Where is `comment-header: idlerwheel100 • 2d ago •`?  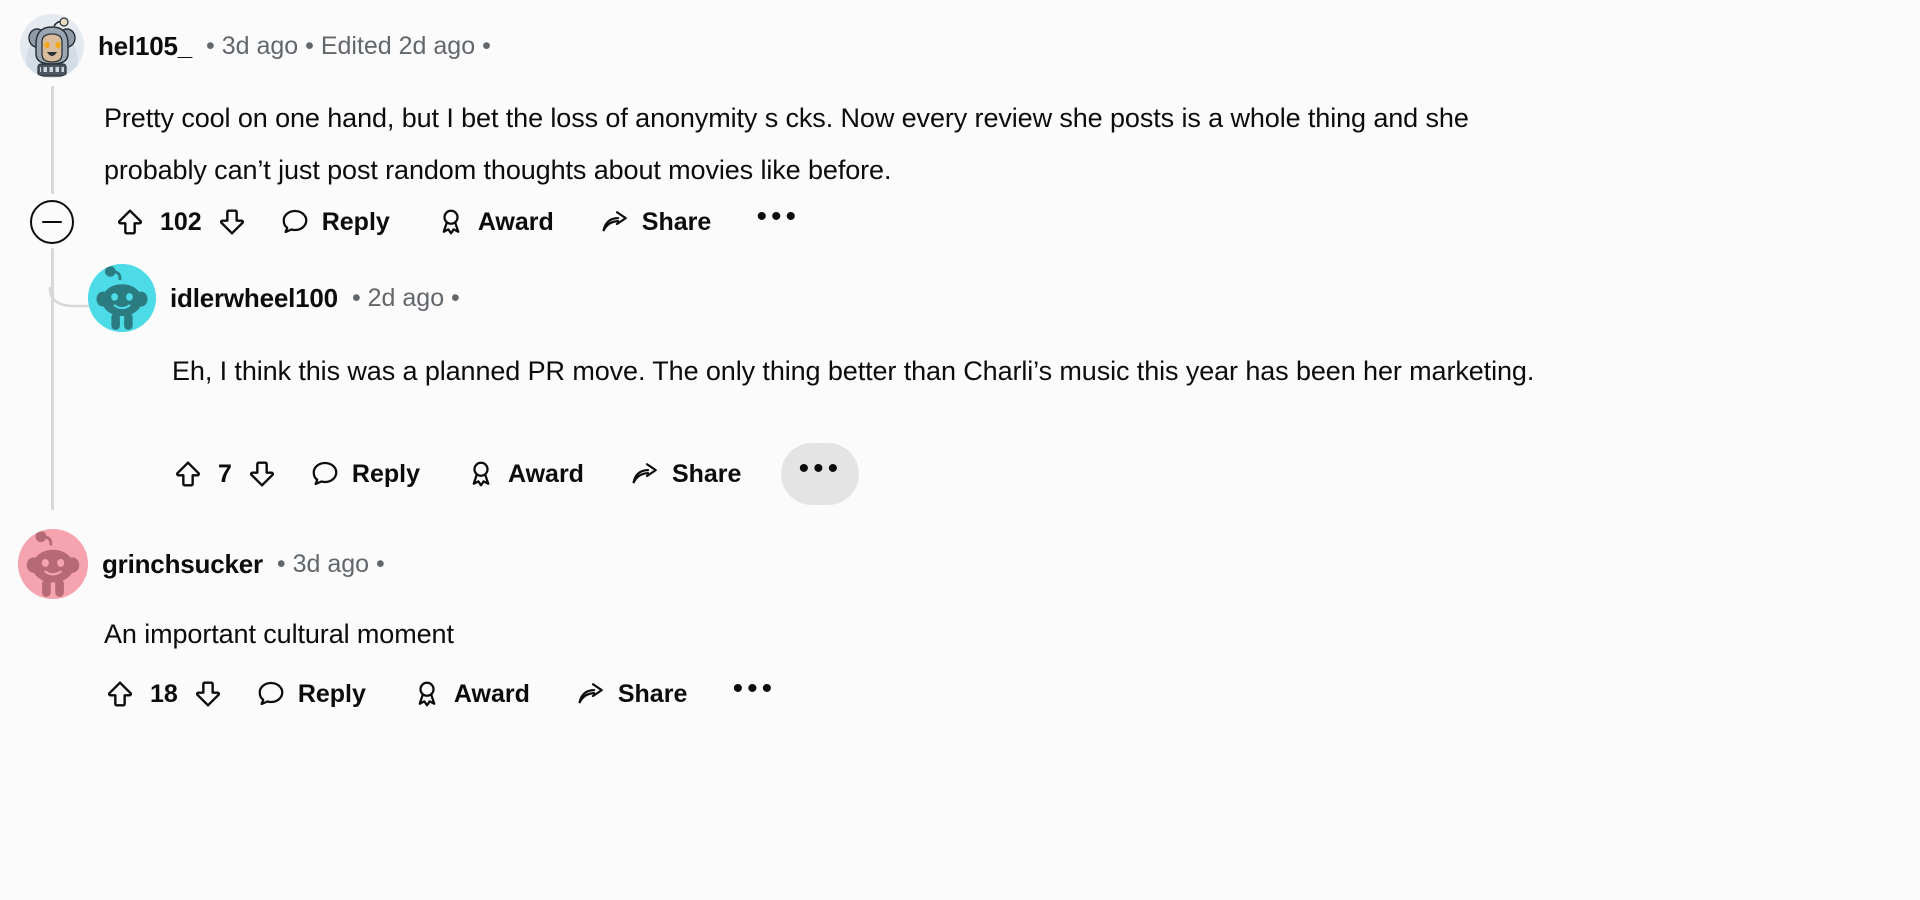
comment-header: idlerwheel100 • 2d ago • is located at coordinates (274, 298).